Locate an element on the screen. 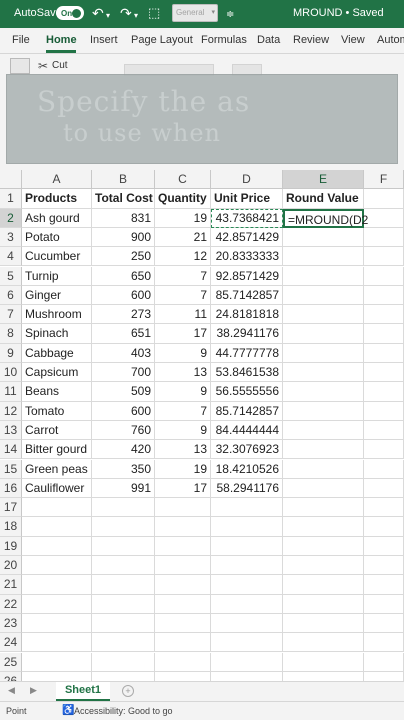  accessibility-icon: ♿ is located at coordinates (68, 710).